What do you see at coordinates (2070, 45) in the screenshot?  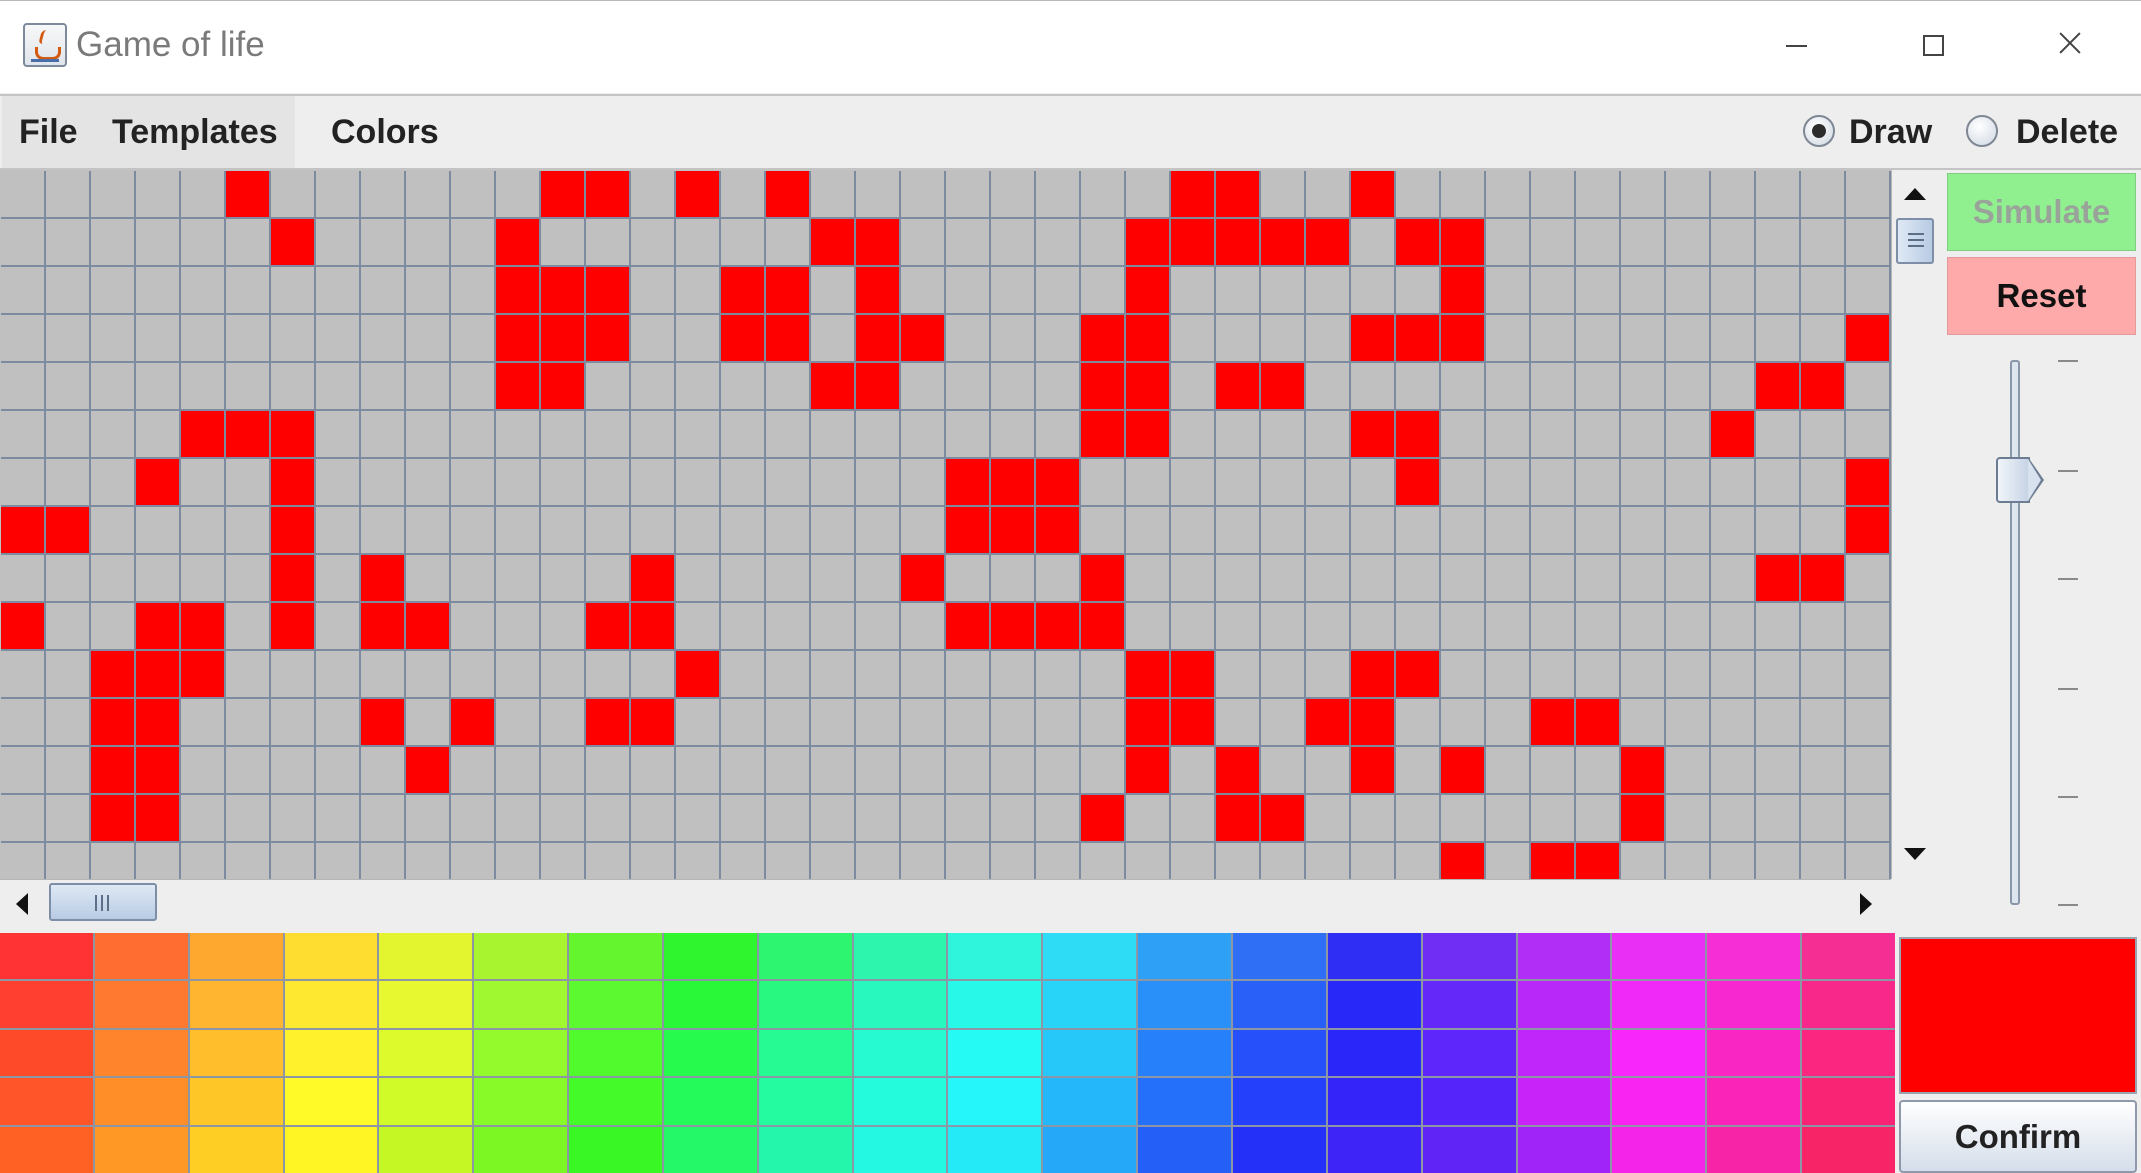 I see `close-button` at bounding box center [2070, 45].